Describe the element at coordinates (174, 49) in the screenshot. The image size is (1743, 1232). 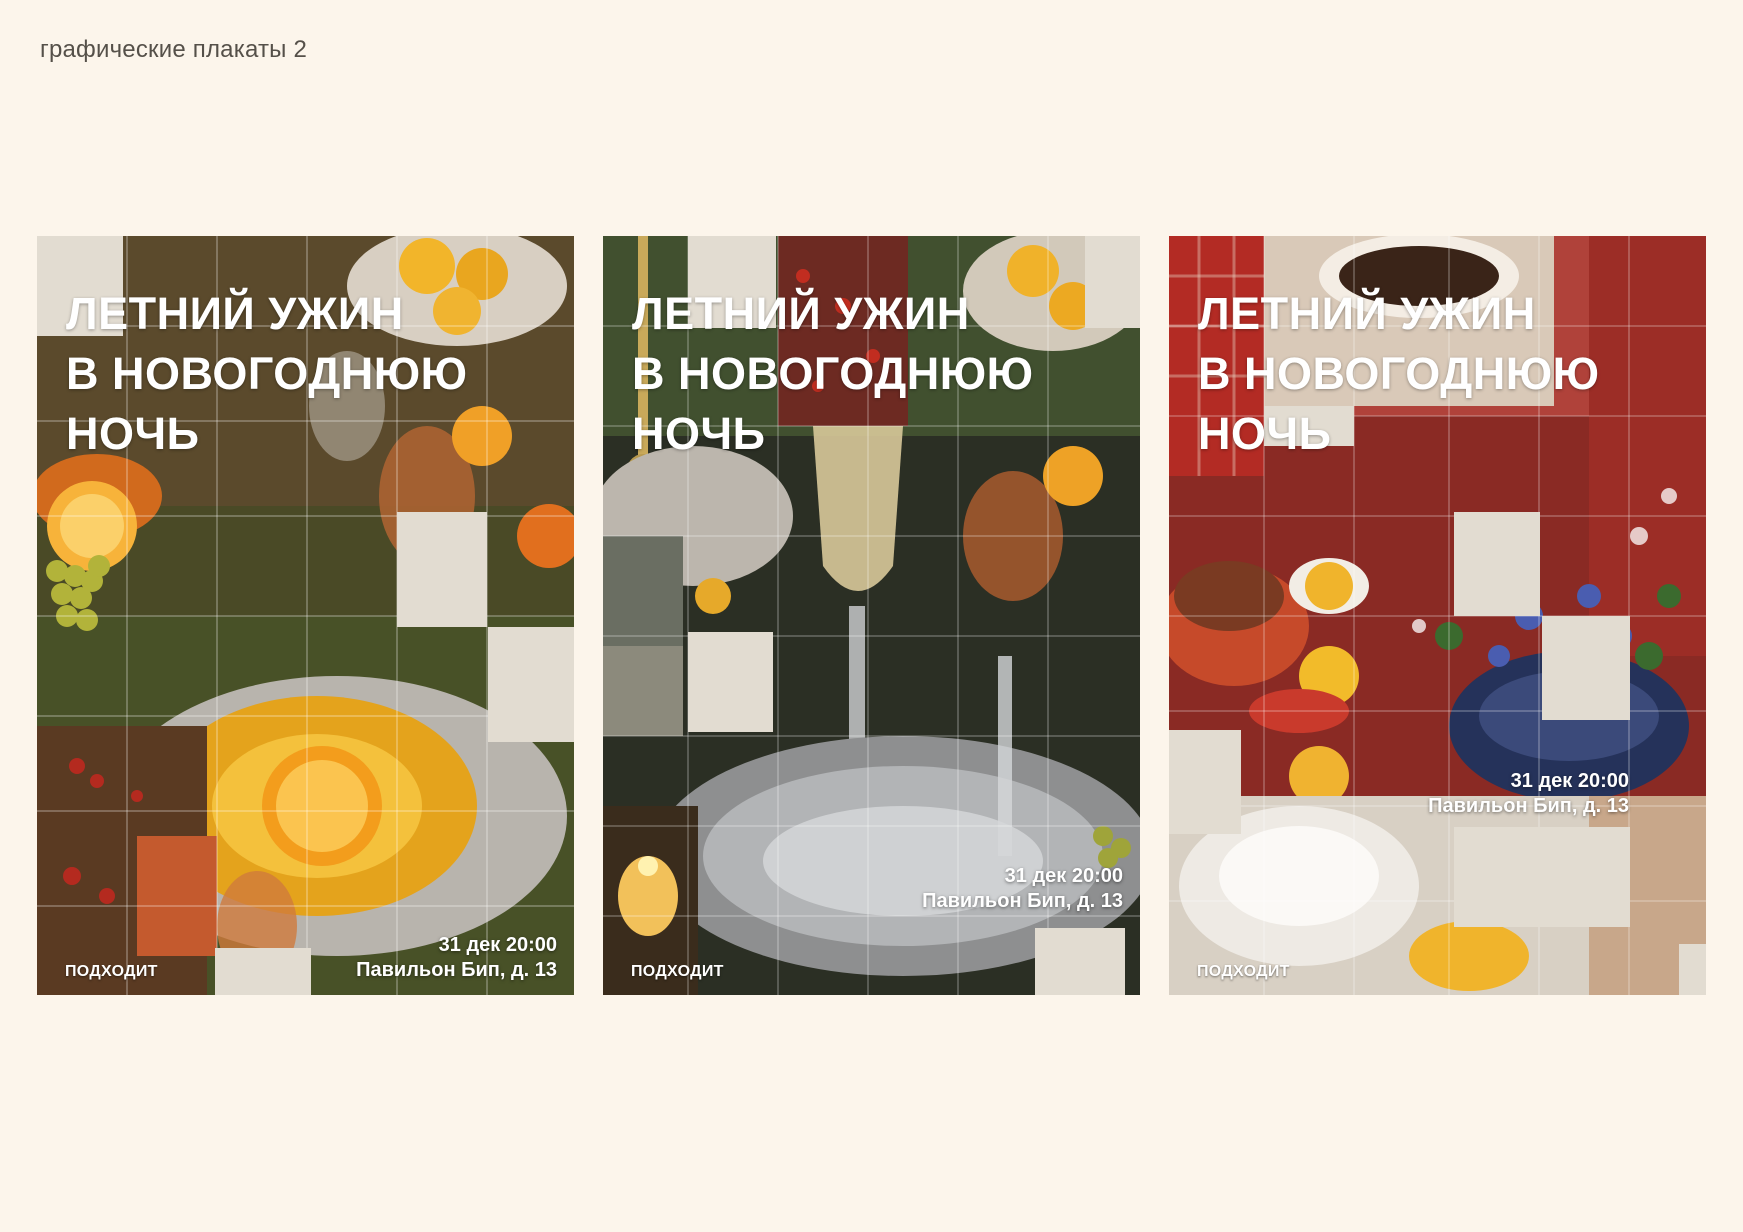
I see `page-caption: графические плакаты 2` at that location.